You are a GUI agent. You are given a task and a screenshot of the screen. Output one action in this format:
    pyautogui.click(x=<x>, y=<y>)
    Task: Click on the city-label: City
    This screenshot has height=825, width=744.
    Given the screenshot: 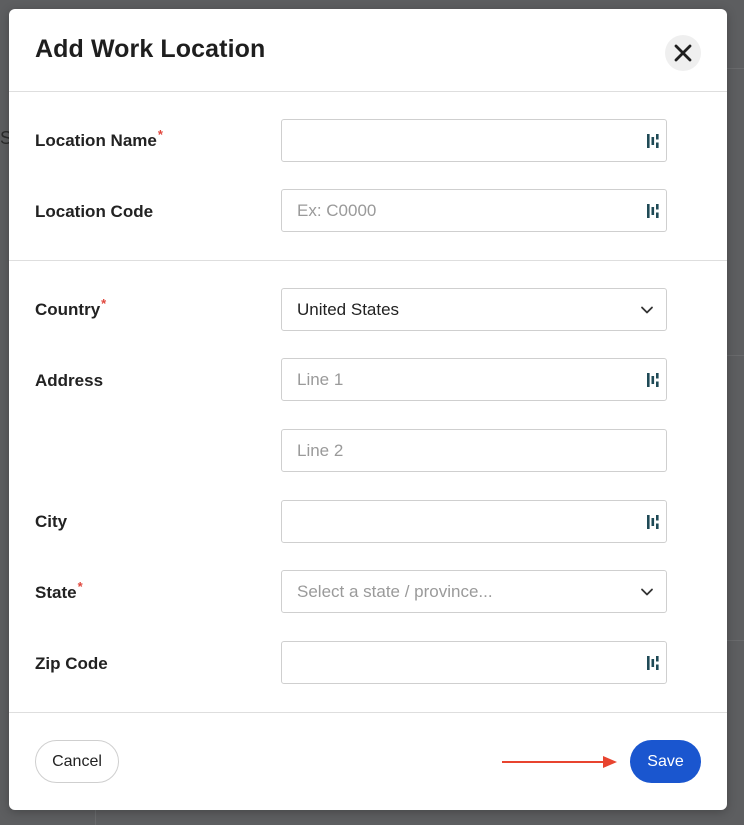 What is the action you would take?
    pyautogui.click(x=51, y=521)
    